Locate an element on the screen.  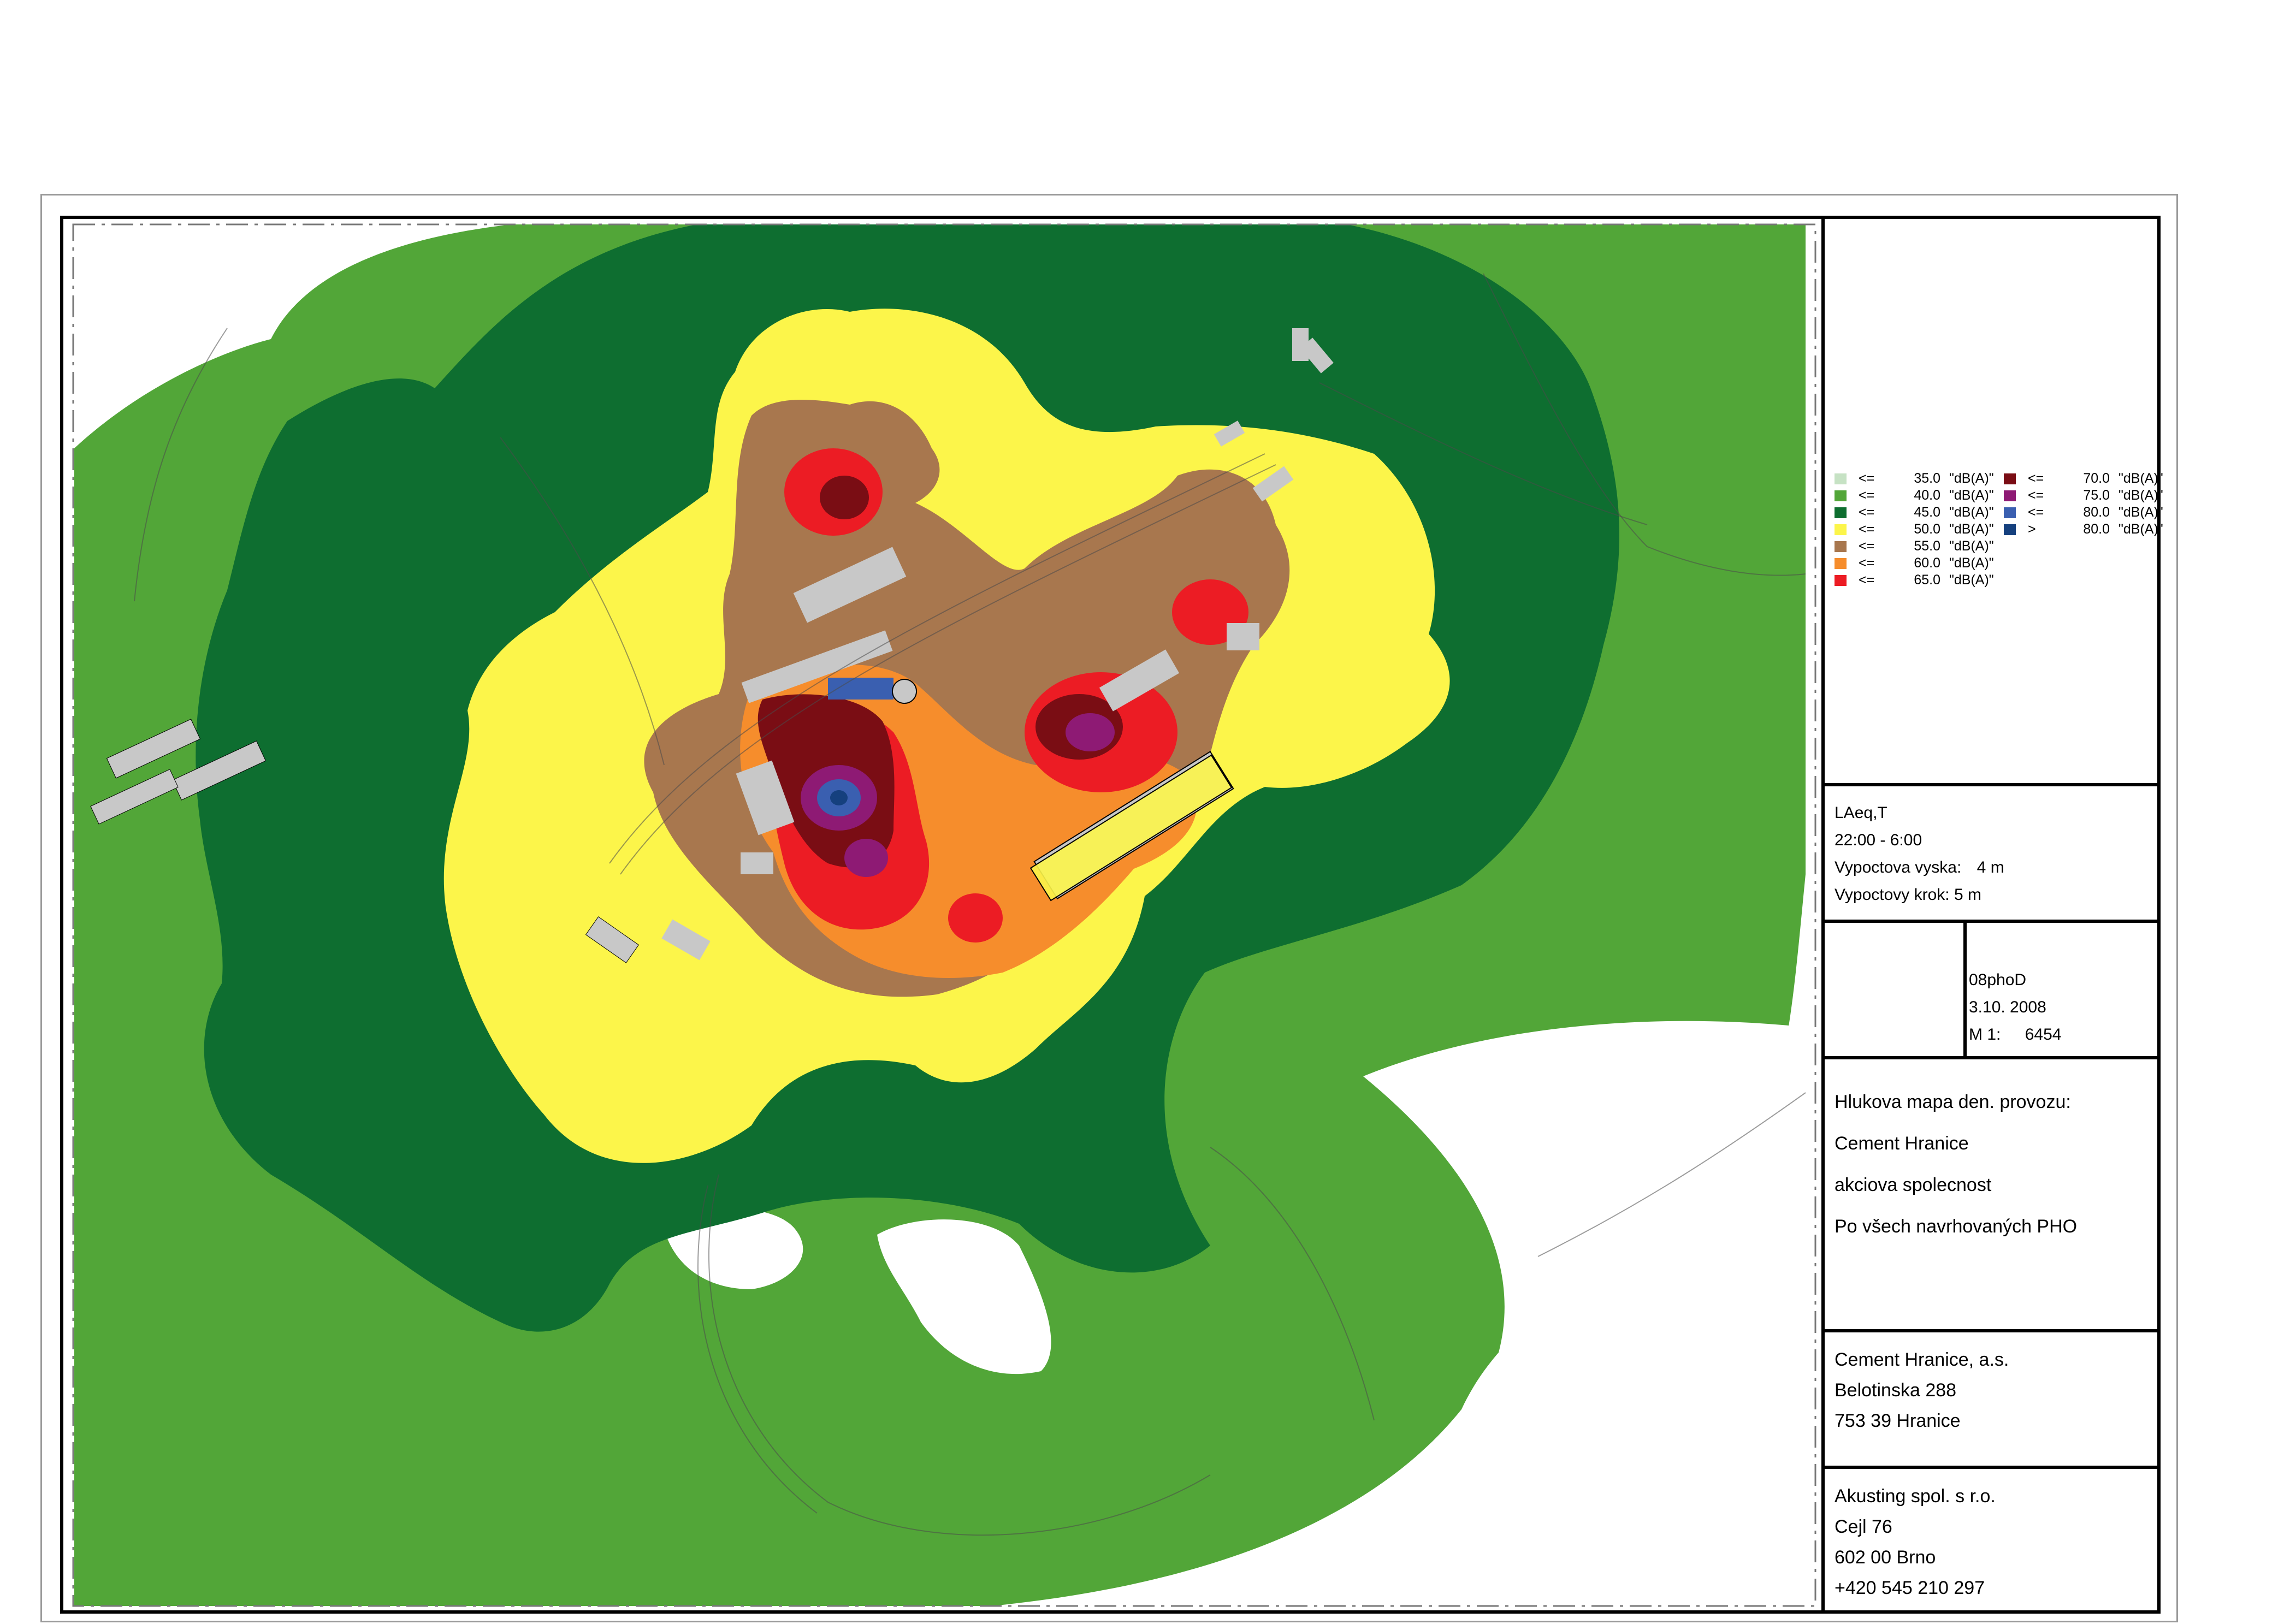
period-label: 22:00 - 6:00 is located at coordinates (1878, 840).